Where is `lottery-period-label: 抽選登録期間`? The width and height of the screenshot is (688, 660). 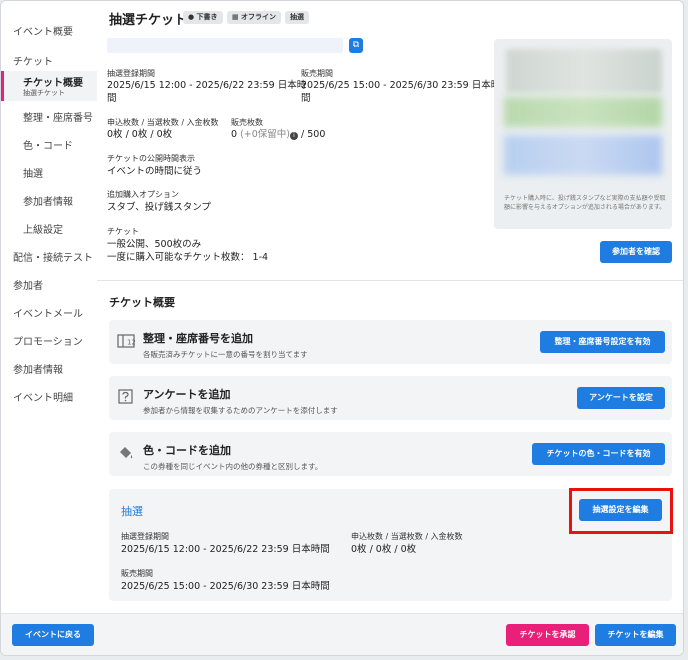 lottery-period-label: 抽選登録期間 is located at coordinates (131, 73).